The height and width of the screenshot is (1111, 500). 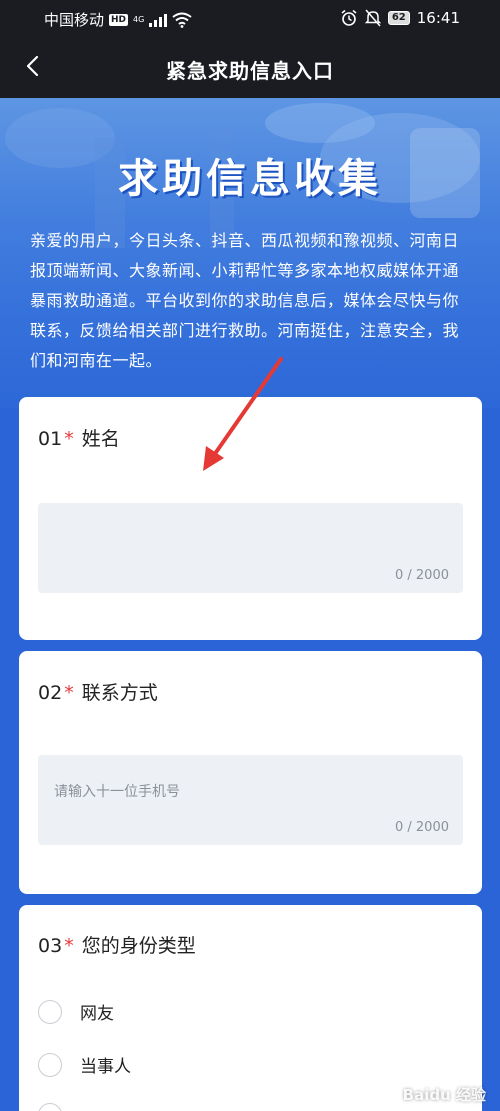 I want to click on option-partial, so click(x=50, y=1107).